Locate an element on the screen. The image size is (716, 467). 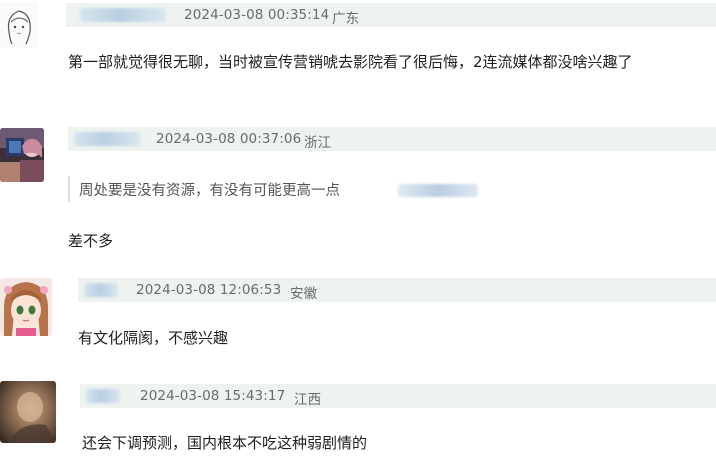
quoted-username-blurred is located at coordinates (438, 190).